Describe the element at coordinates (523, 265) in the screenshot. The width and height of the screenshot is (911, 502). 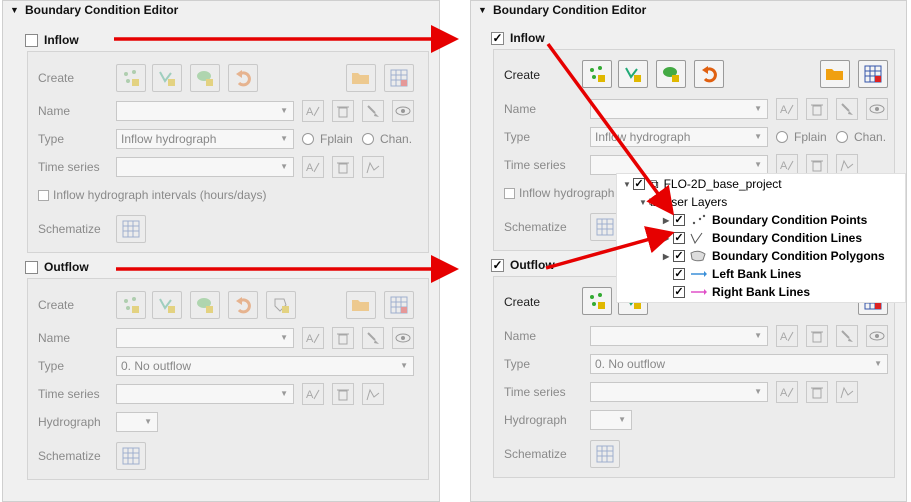
I see `outflow-groupbox-header: ✓ Outflow` at that location.